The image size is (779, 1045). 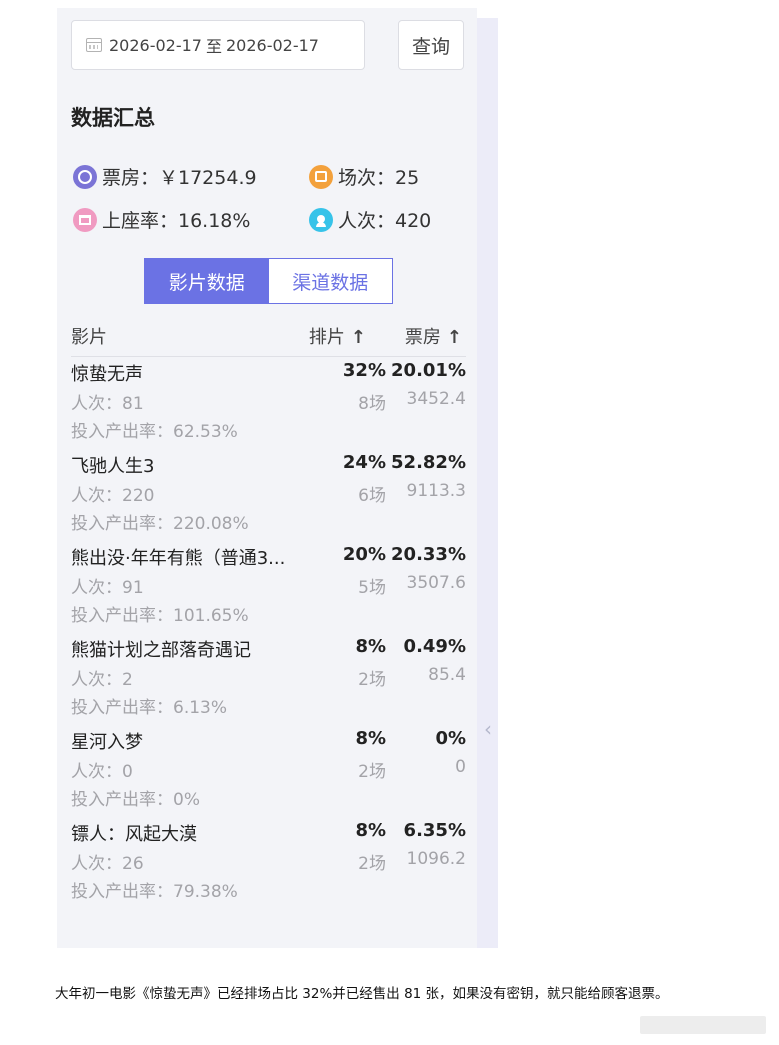 What do you see at coordinates (113, 466) in the screenshot?
I see `film-title: 飞驰人生3` at bounding box center [113, 466].